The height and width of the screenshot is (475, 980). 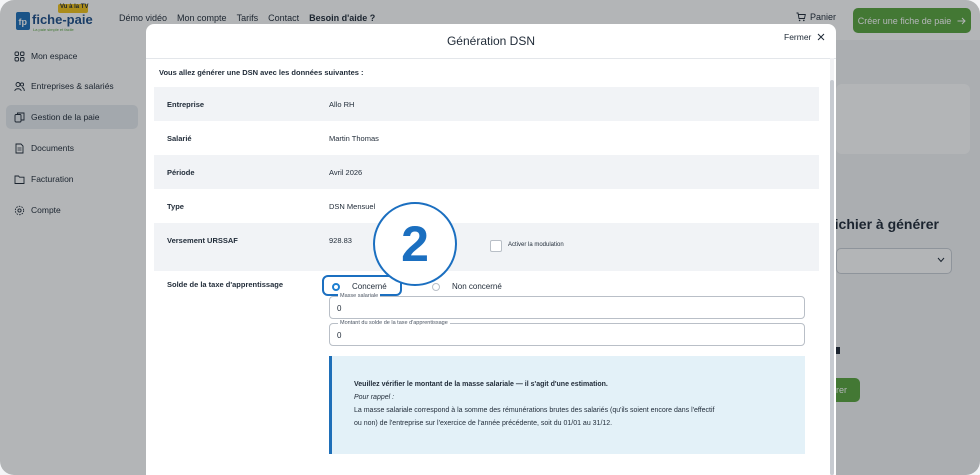 I want to click on field-legend: Masse salariale, so click(x=359, y=296).